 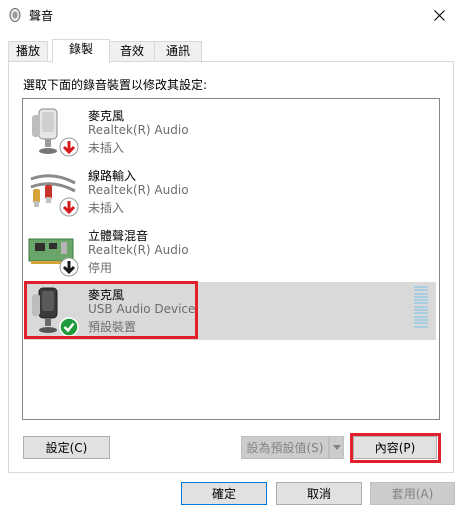 What do you see at coordinates (69, 327) in the screenshot?
I see `default-green-check-icon` at bounding box center [69, 327].